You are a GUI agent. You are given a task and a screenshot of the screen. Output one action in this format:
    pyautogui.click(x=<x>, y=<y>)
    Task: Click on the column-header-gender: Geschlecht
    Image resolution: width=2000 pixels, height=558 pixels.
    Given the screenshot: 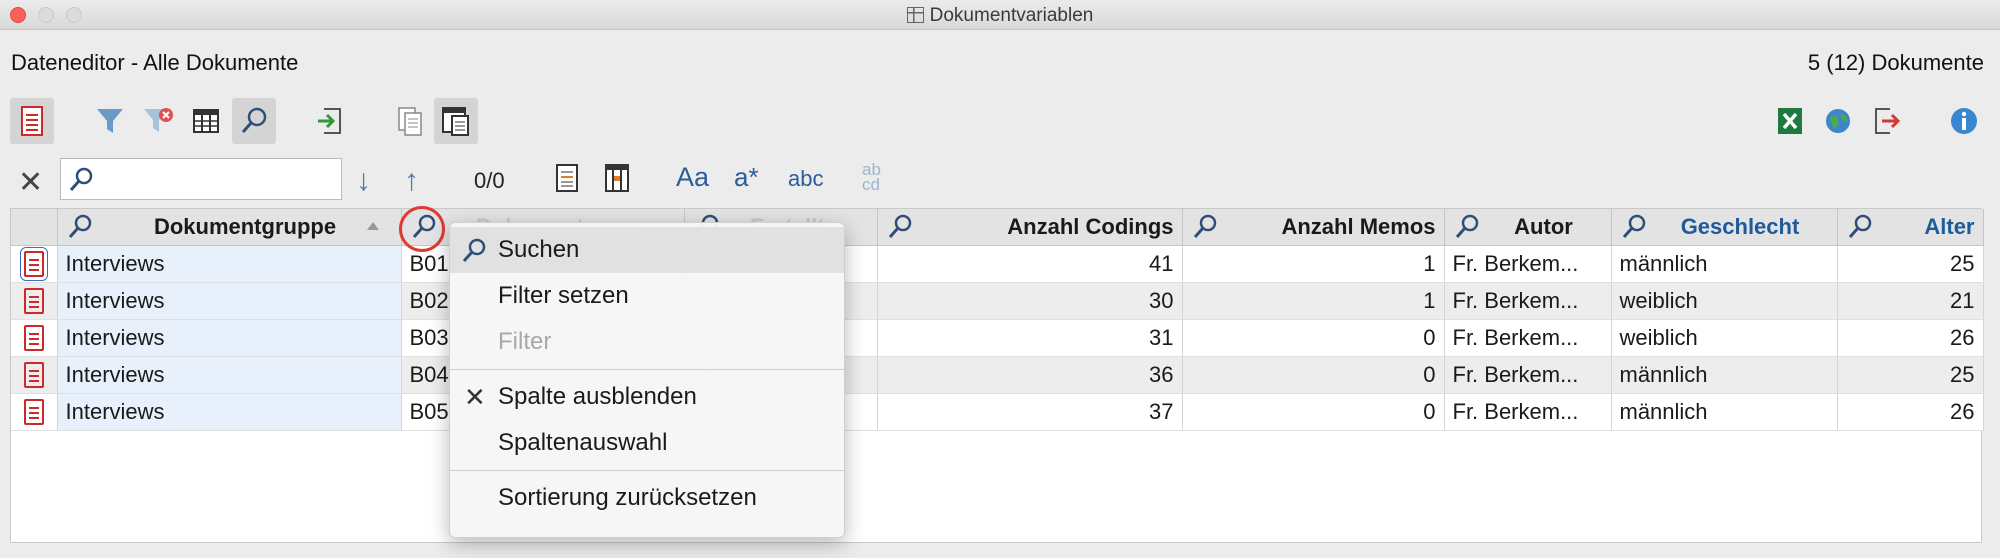 What is the action you would take?
    pyautogui.click(x=1724, y=227)
    